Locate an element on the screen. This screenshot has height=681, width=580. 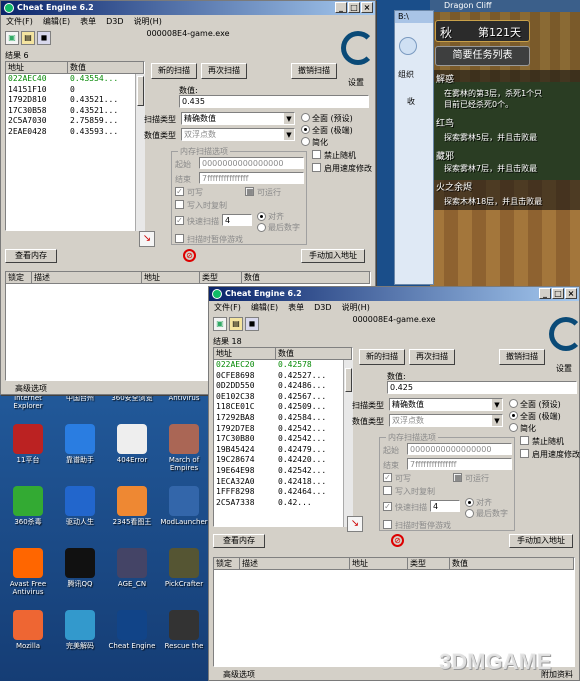
task-list-button: 简要任务列表 is located at coordinates (482, 56).